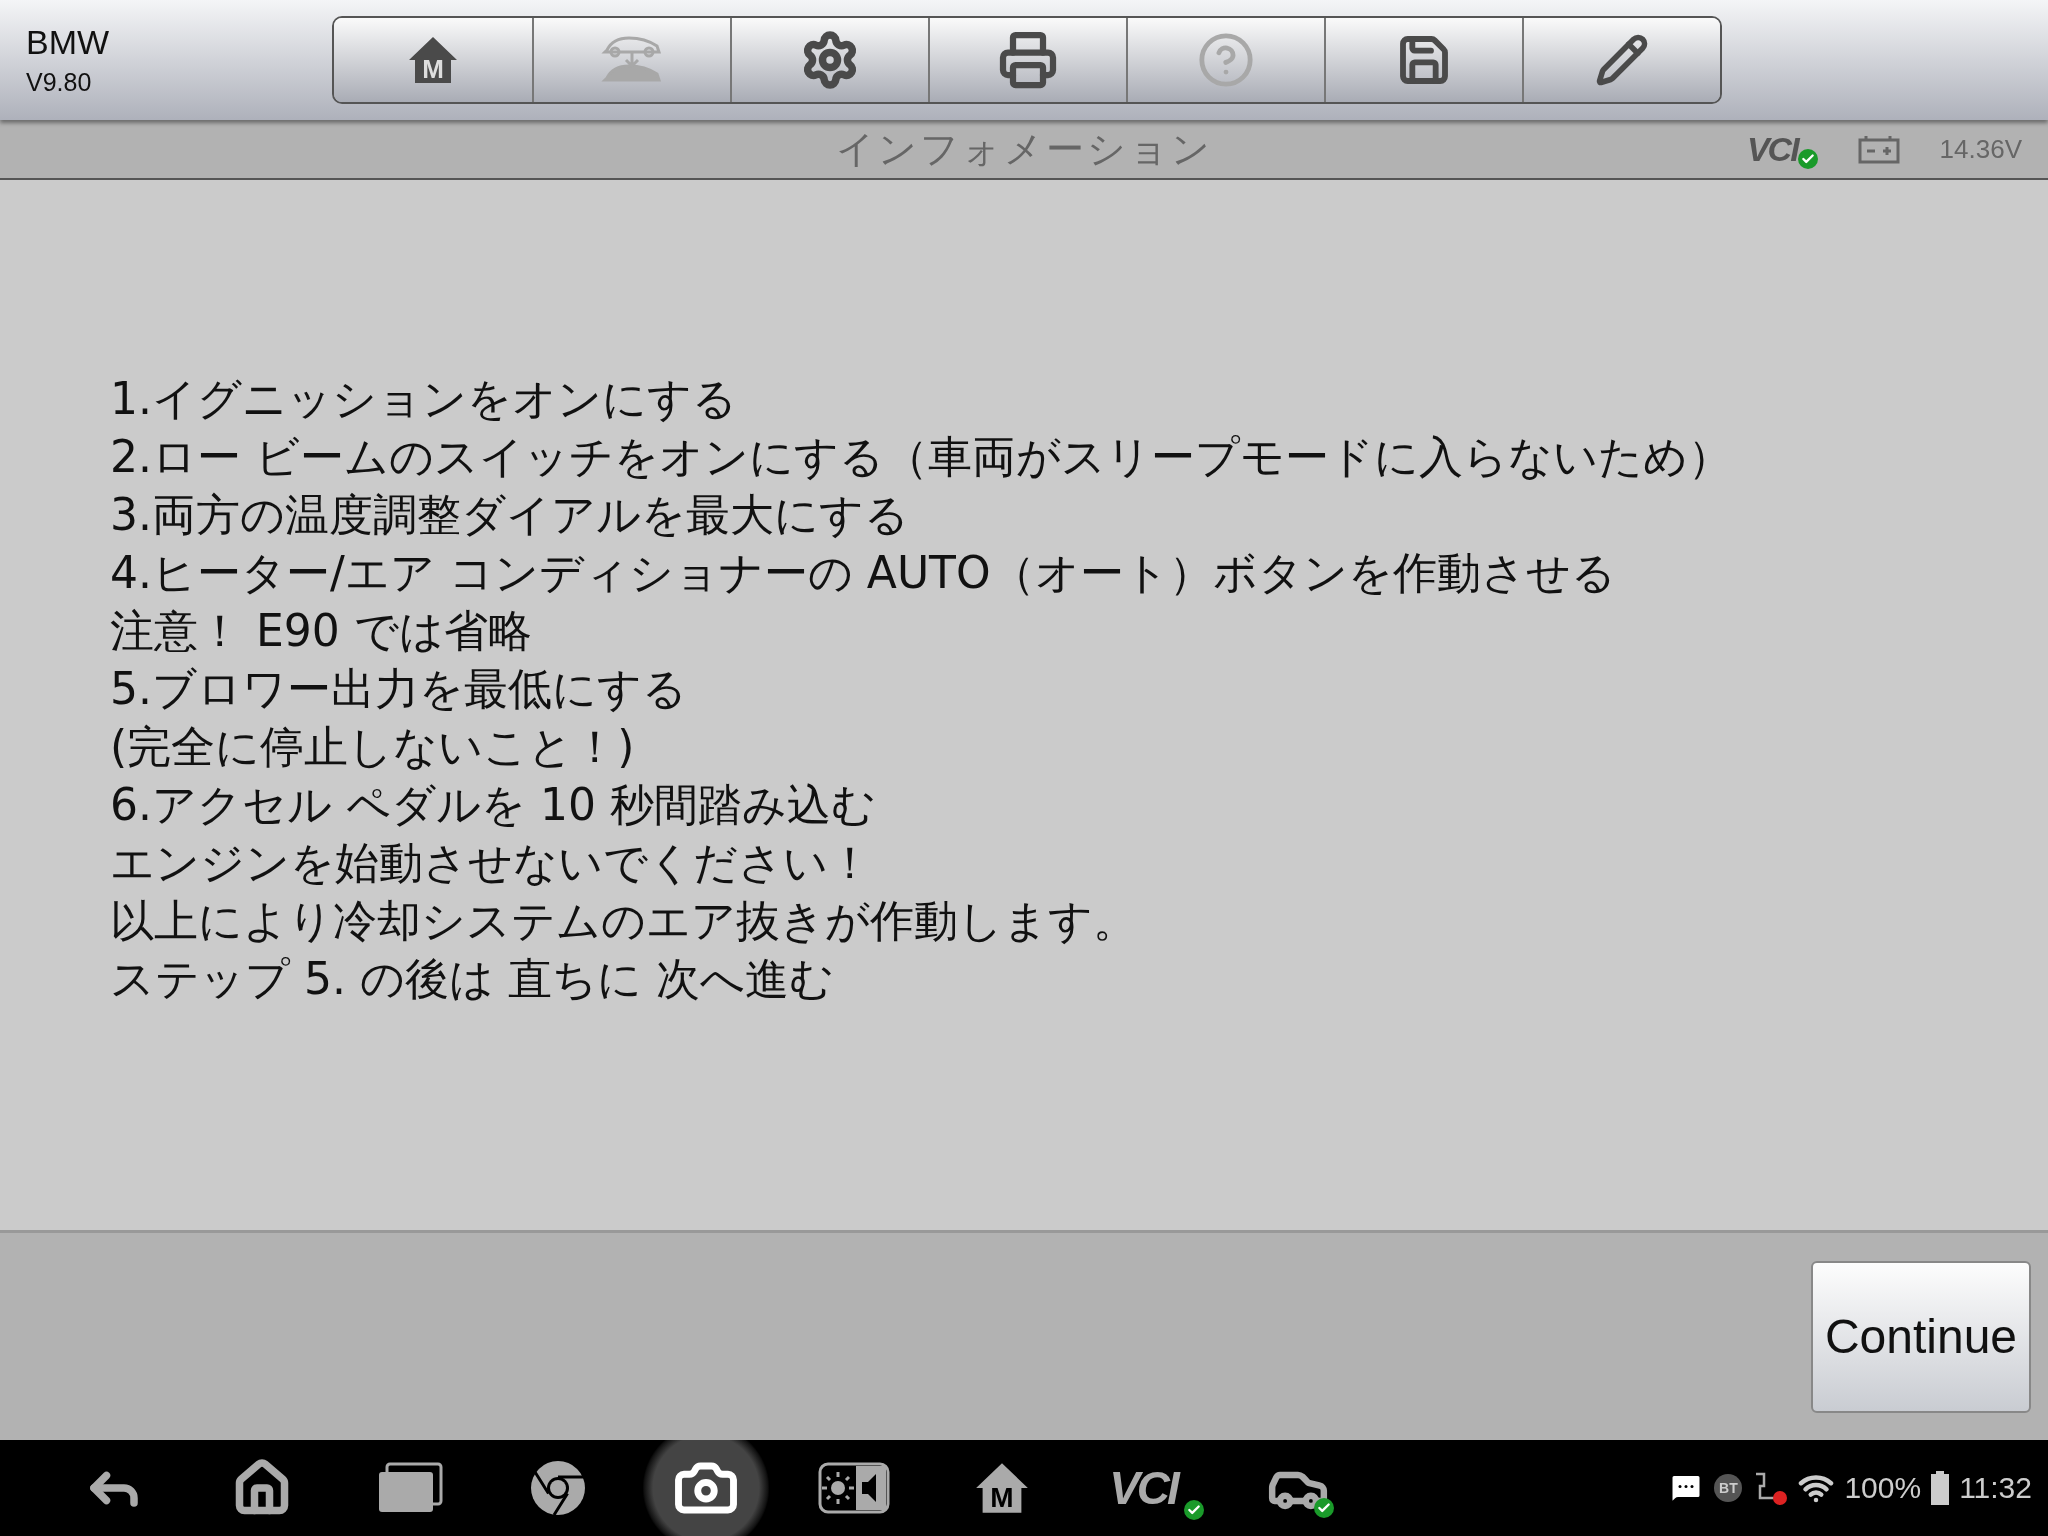 The image size is (2048, 1536). I want to click on instruction-line: エンジンを始動させないでください！, so click(491, 863).